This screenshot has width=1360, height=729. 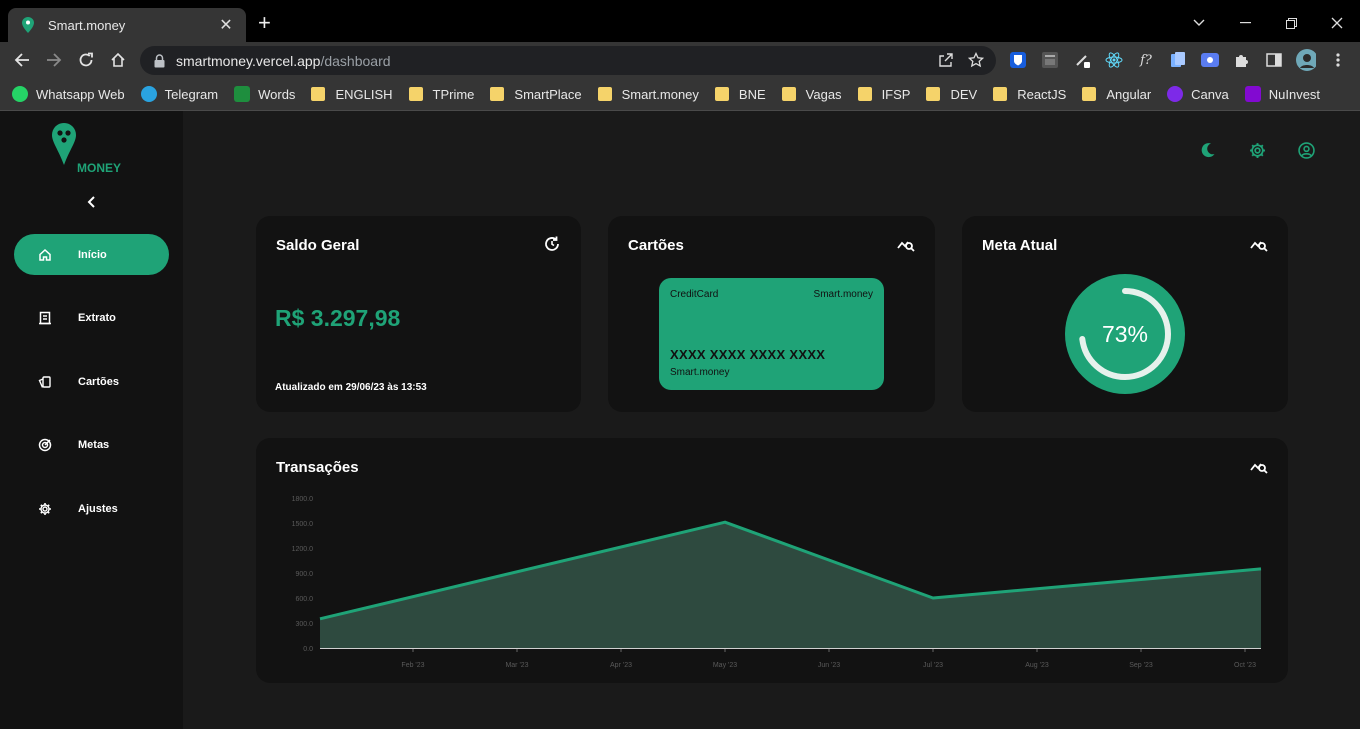 I want to click on bookmark-dev: DEV, so click(x=951, y=94).